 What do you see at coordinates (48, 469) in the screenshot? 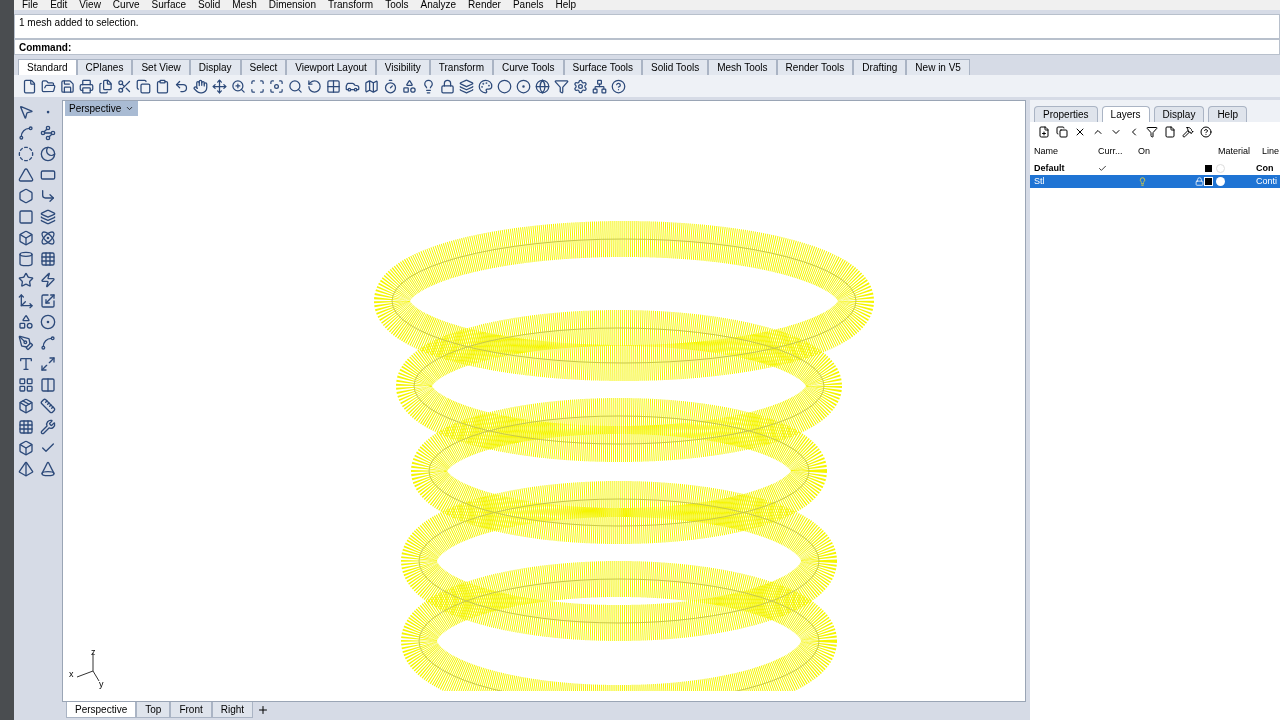
I see `cone-icon` at bounding box center [48, 469].